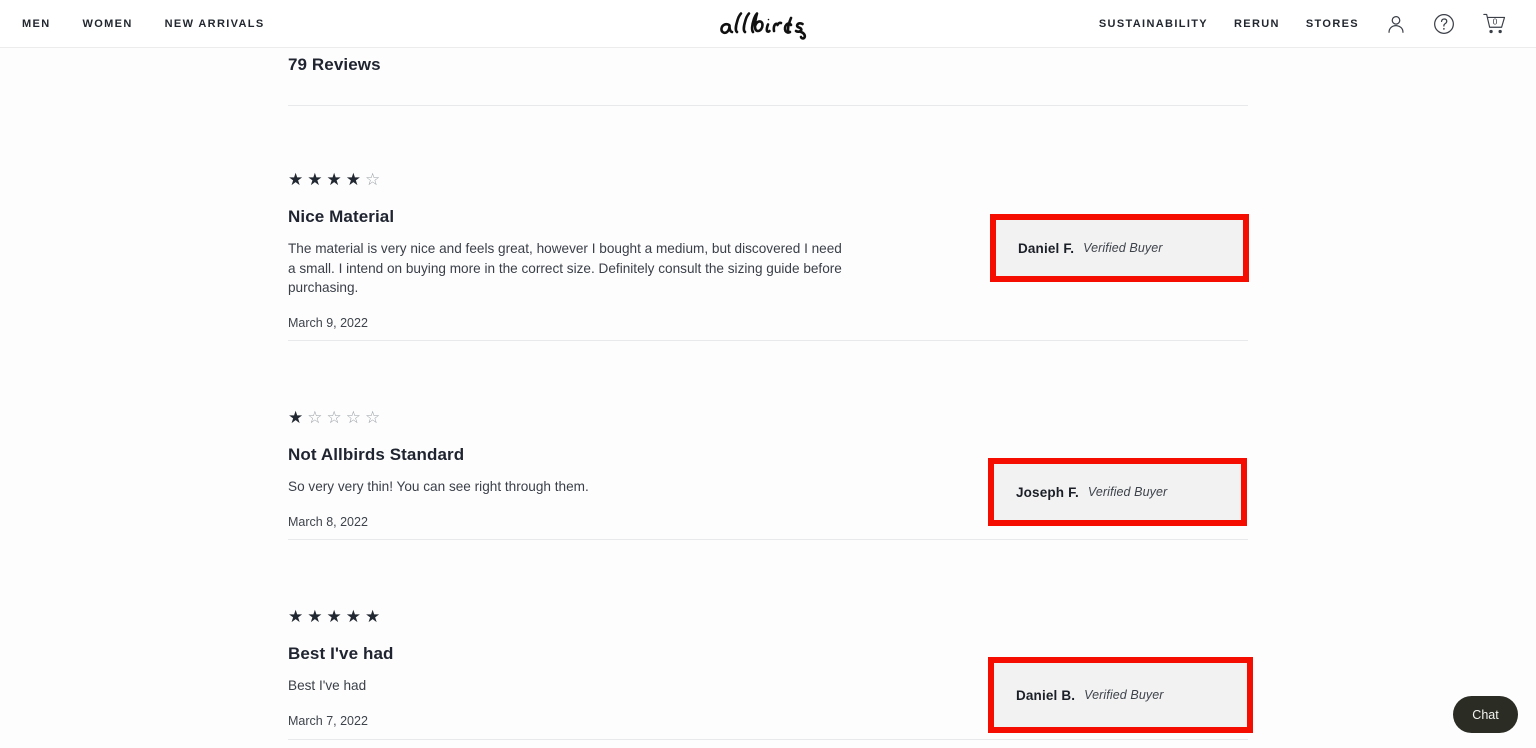 Image resolution: width=1536 pixels, height=748 pixels. What do you see at coordinates (1257, 24) in the screenshot?
I see `nav-rerun: RERUN` at bounding box center [1257, 24].